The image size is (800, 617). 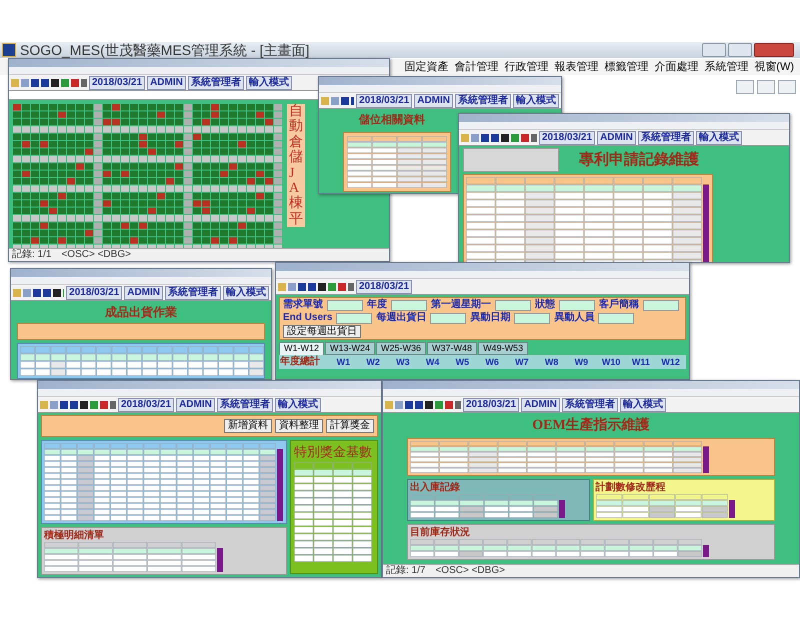 I want to click on menu-item: 介面處理, so click(x=676, y=67).